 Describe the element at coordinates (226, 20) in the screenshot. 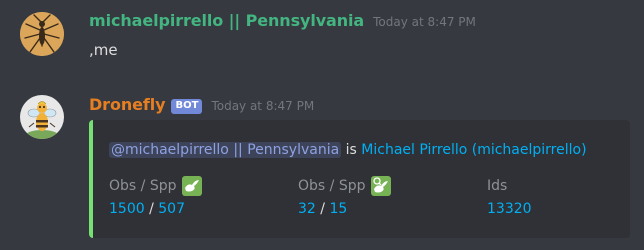

I see `username: michaelpirrello || Pennsylvania` at that location.